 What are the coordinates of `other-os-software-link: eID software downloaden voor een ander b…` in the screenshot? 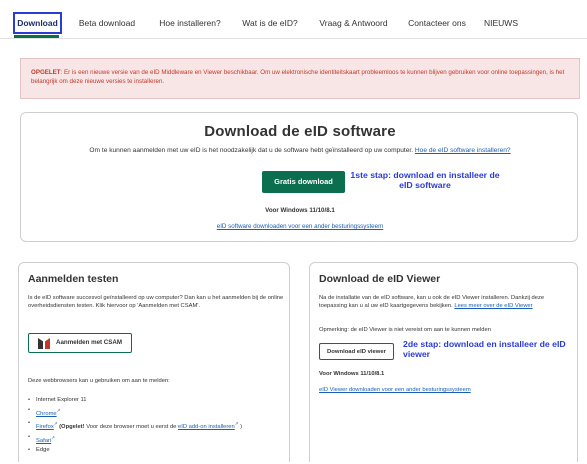 It's located at (300, 226).